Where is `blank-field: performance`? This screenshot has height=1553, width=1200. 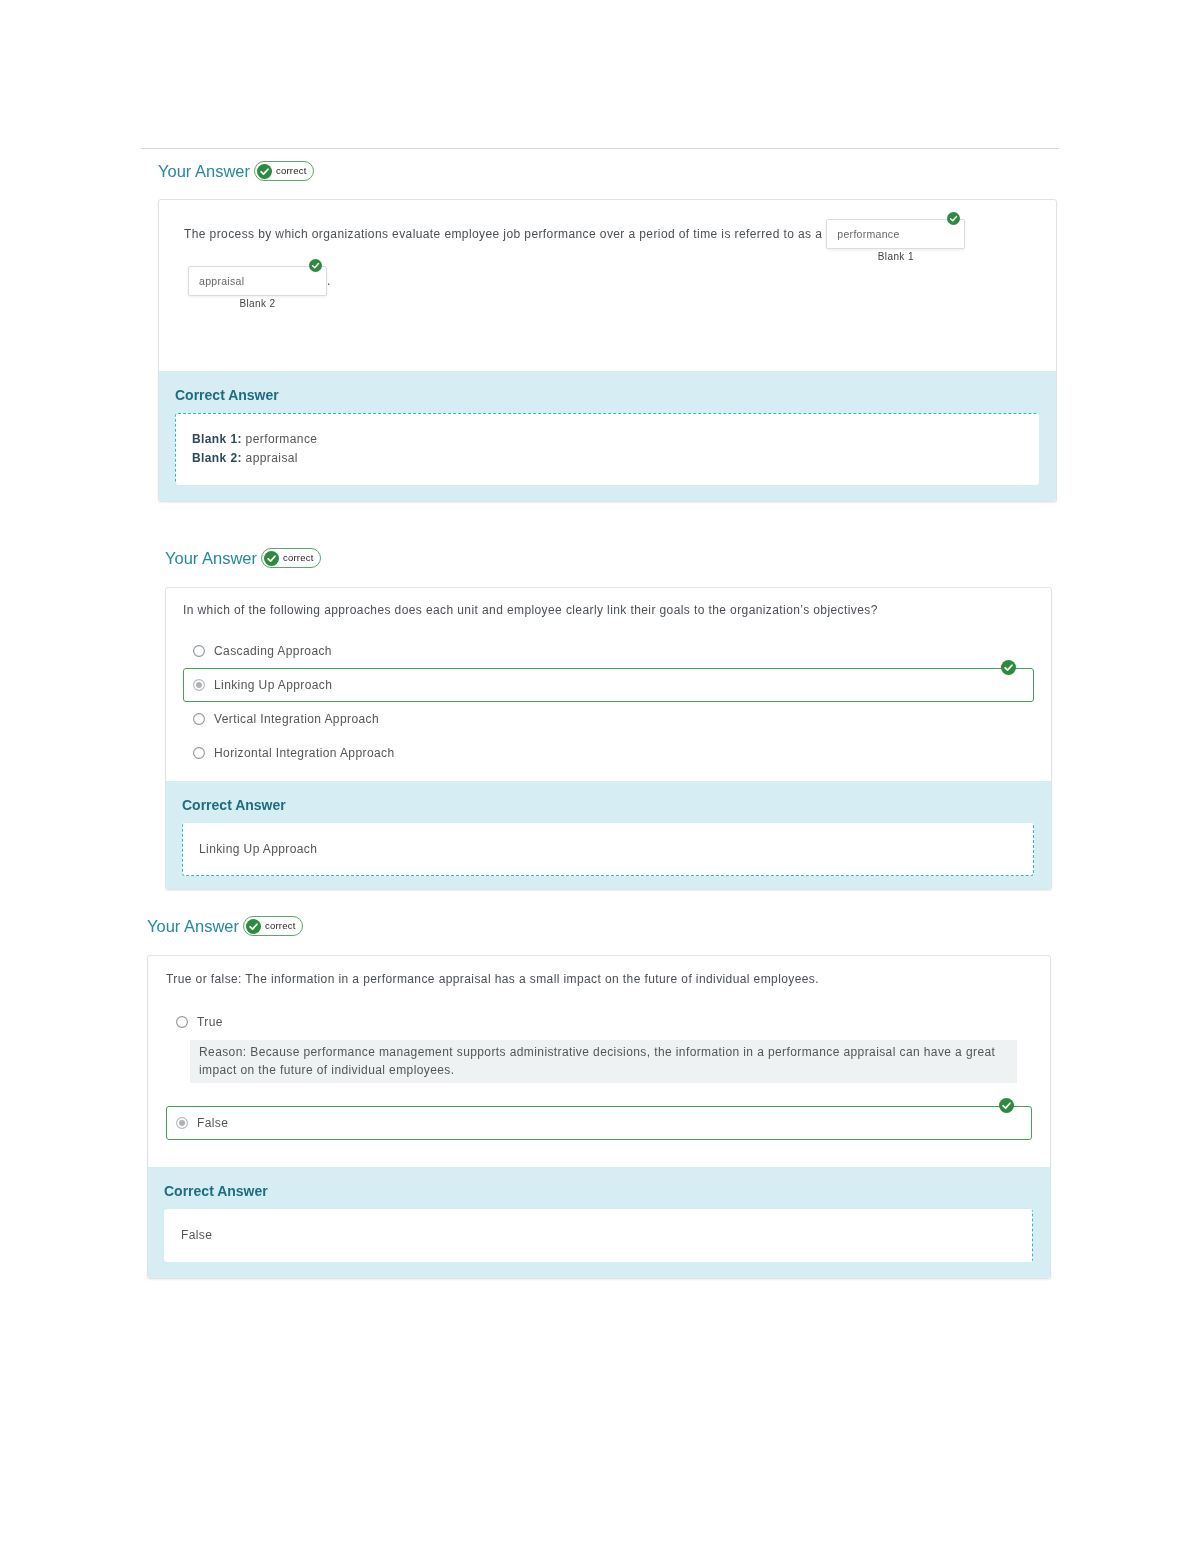 blank-field: performance is located at coordinates (896, 234).